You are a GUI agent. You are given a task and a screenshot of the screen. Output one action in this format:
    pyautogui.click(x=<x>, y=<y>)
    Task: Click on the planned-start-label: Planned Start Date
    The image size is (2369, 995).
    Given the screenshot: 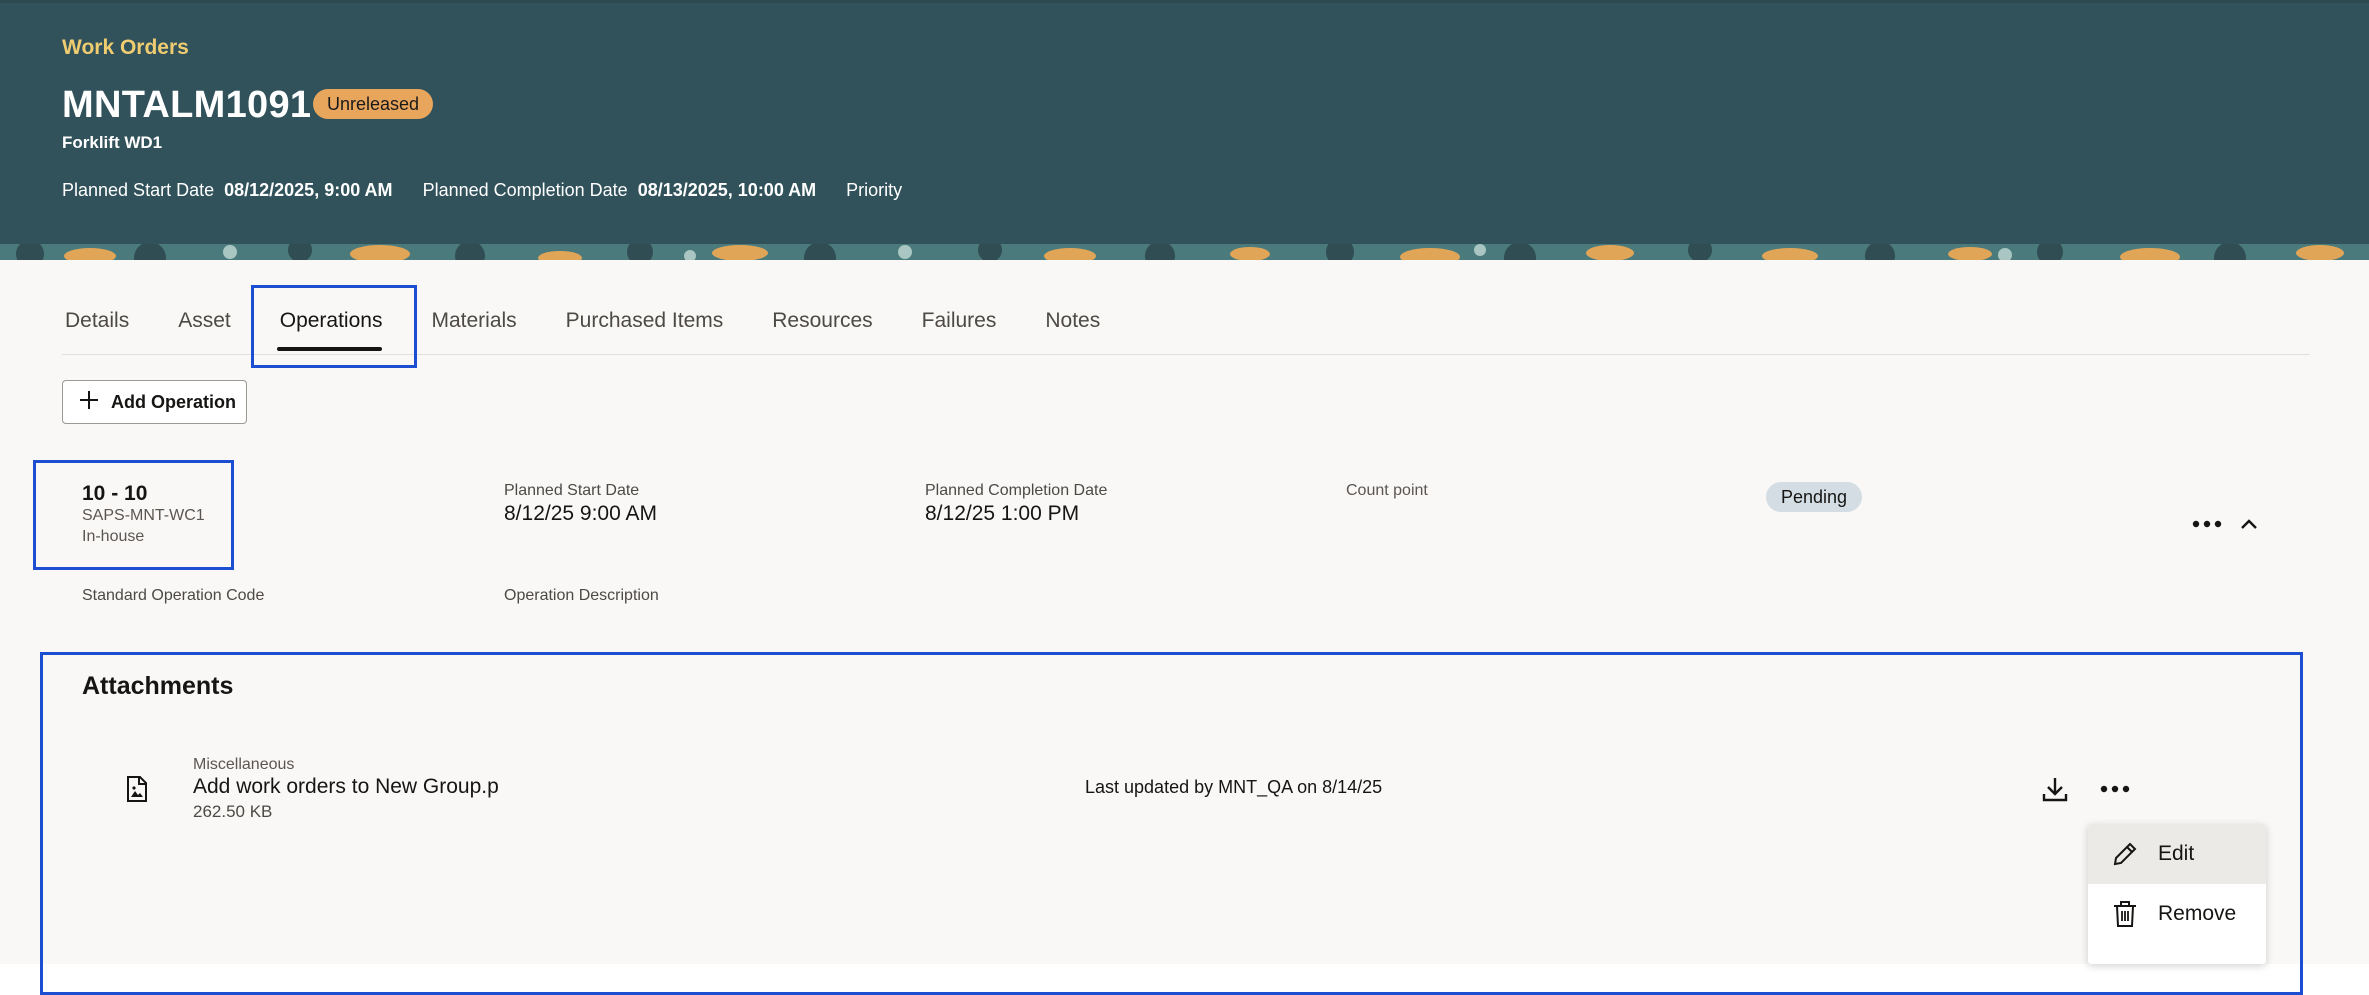 What is the action you would take?
    pyautogui.click(x=138, y=190)
    